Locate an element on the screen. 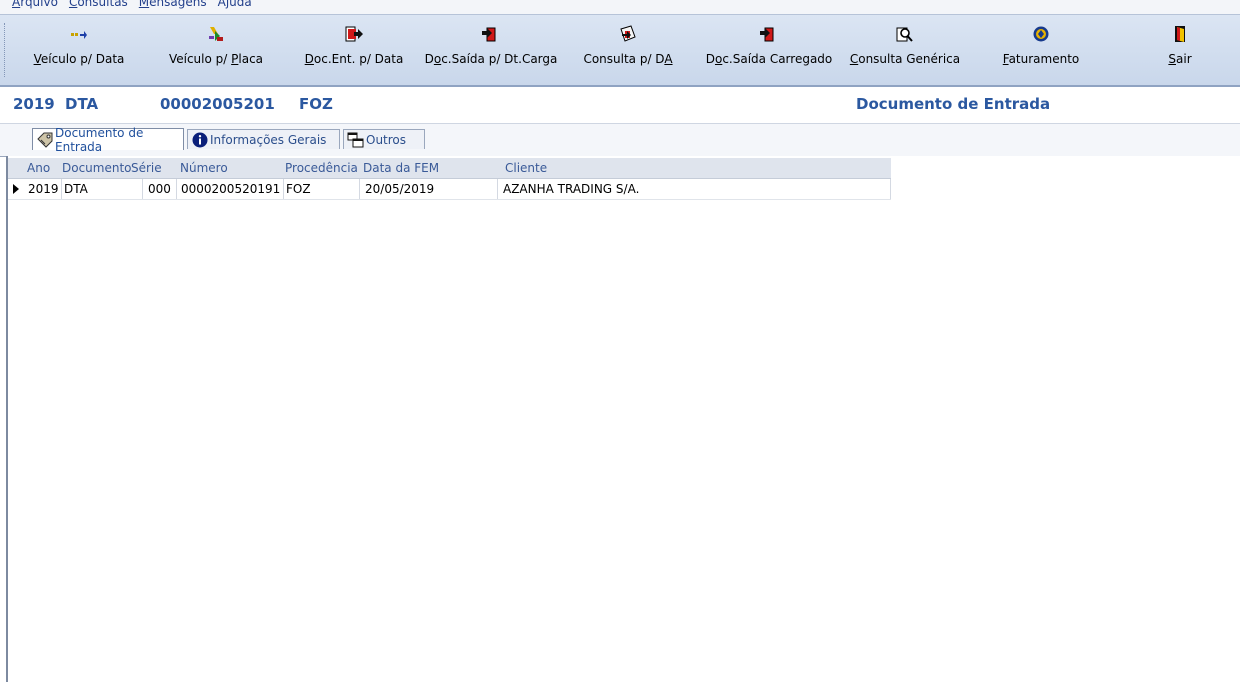  cell-serie: 000 is located at coordinates (159, 189).